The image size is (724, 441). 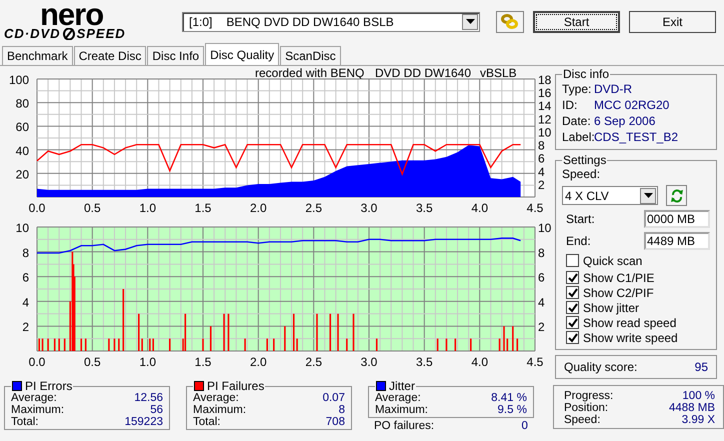 I want to click on axis-label: 14, so click(x=545, y=106).